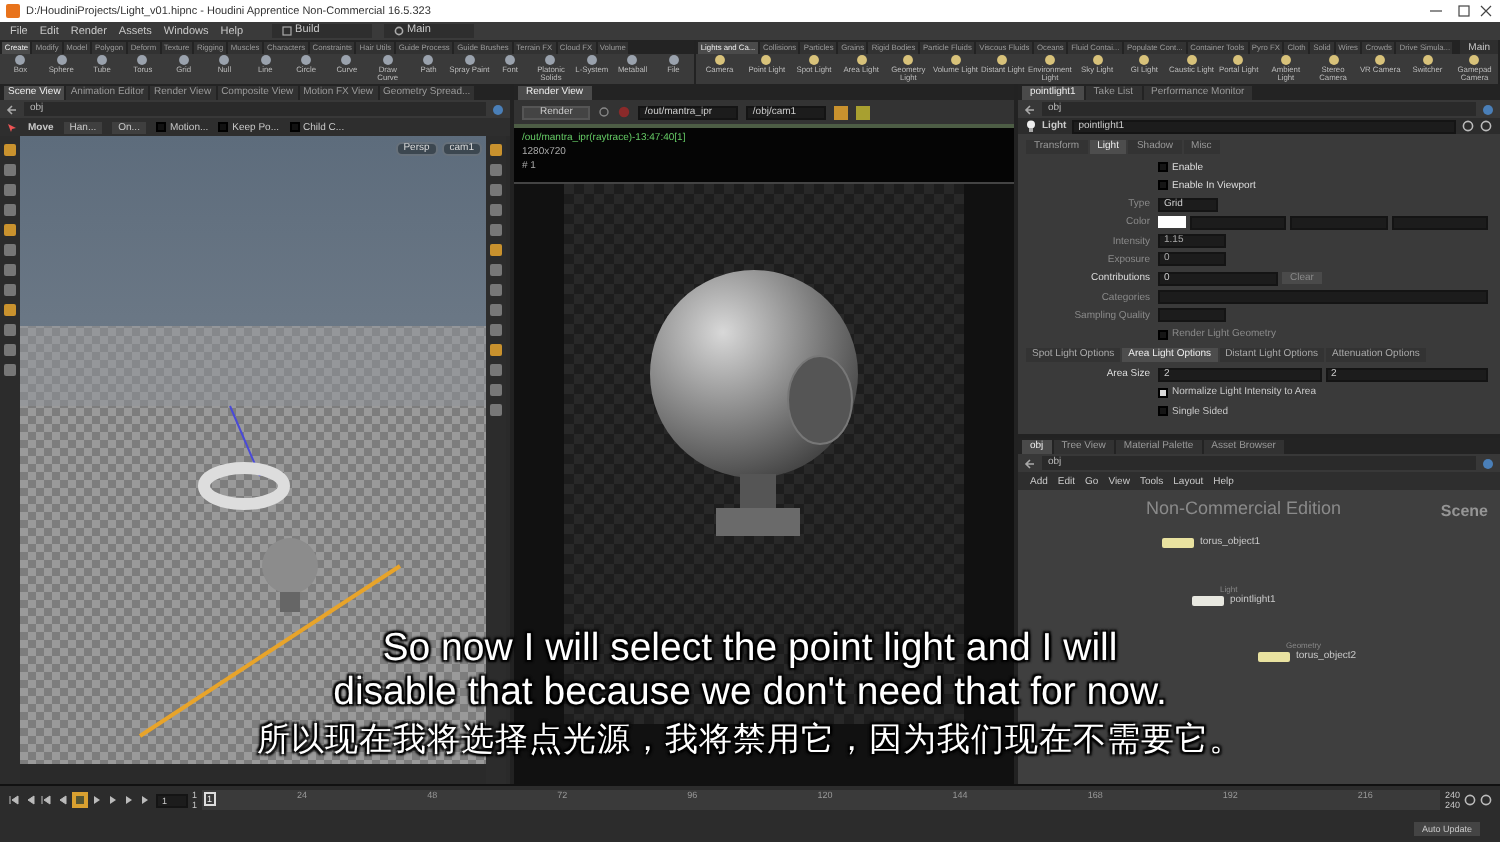  I want to click on text-field, so click(1323, 297).